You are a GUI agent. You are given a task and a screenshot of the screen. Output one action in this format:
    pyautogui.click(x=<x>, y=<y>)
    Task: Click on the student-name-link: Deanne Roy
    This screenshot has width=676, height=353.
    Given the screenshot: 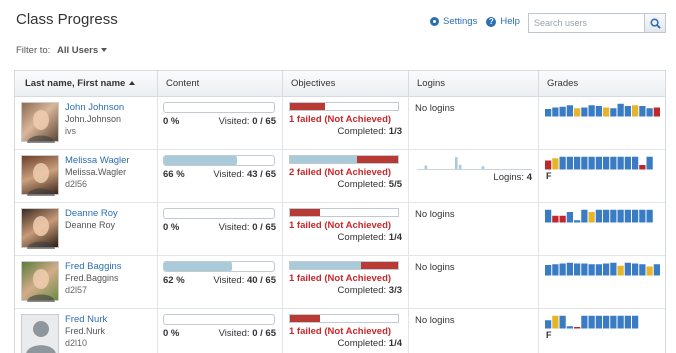 What is the action you would take?
    pyautogui.click(x=91, y=213)
    